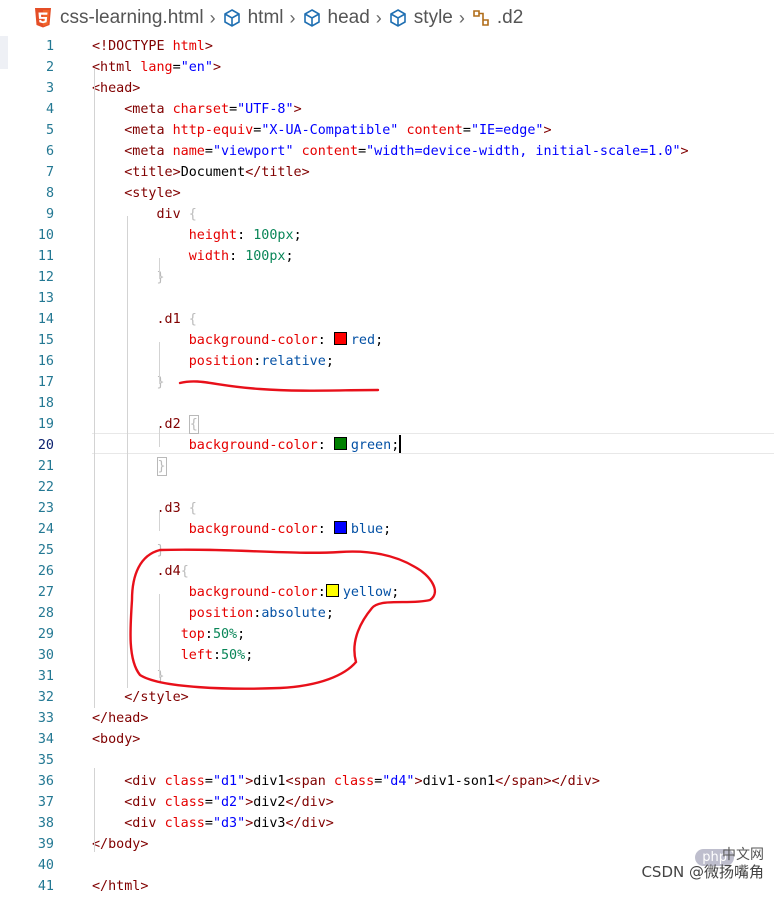 The width and height of the screenshot is (774, 897). What do you see at coordinates (387, 550) in the screenshot?
I see `code-line: 25 }` at bounding box center [387, 550].